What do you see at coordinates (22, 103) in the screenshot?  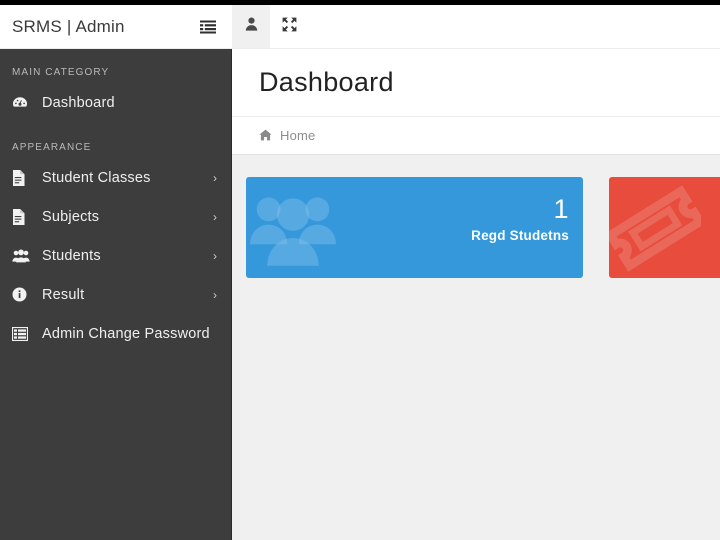 I see `tachometer-icon` at bounding box center [22, 103].